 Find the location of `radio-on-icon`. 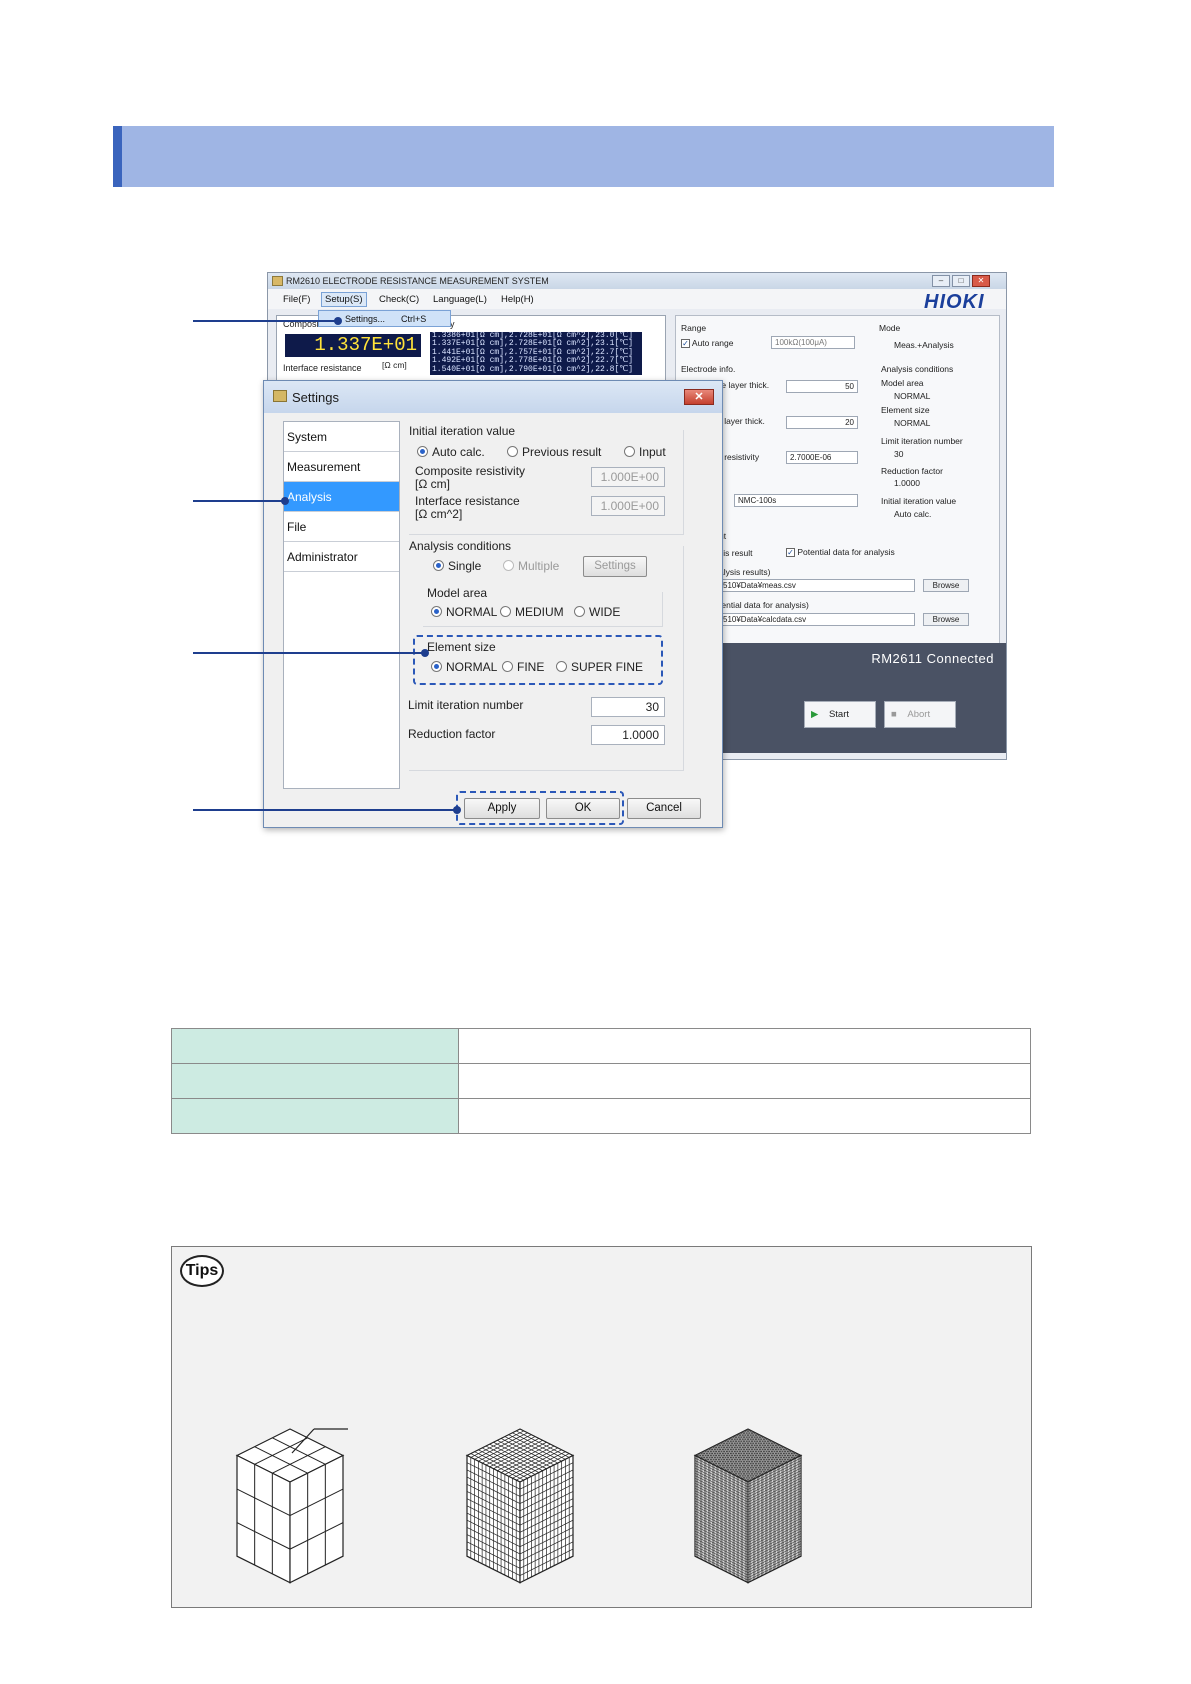

radio-on-icon is located at coordinates (438, 565).